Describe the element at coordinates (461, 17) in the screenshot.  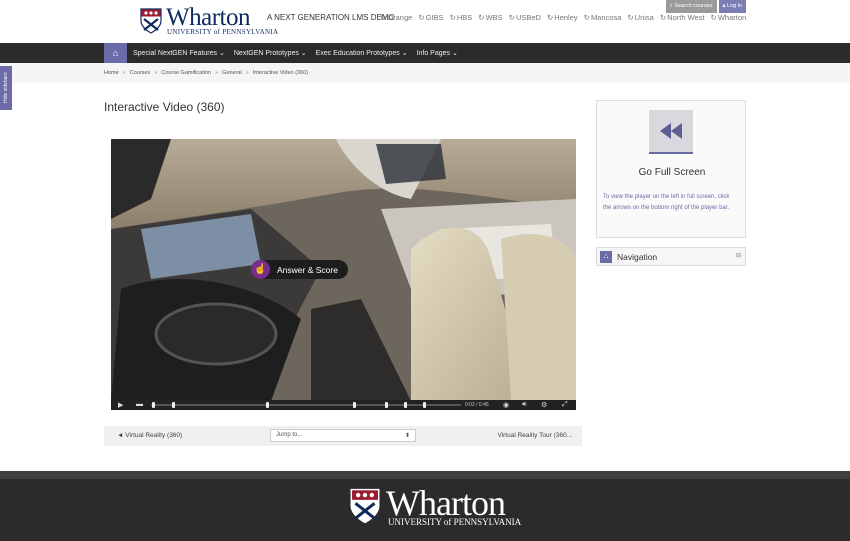
I see `school-link: ↻HBS` at that location.